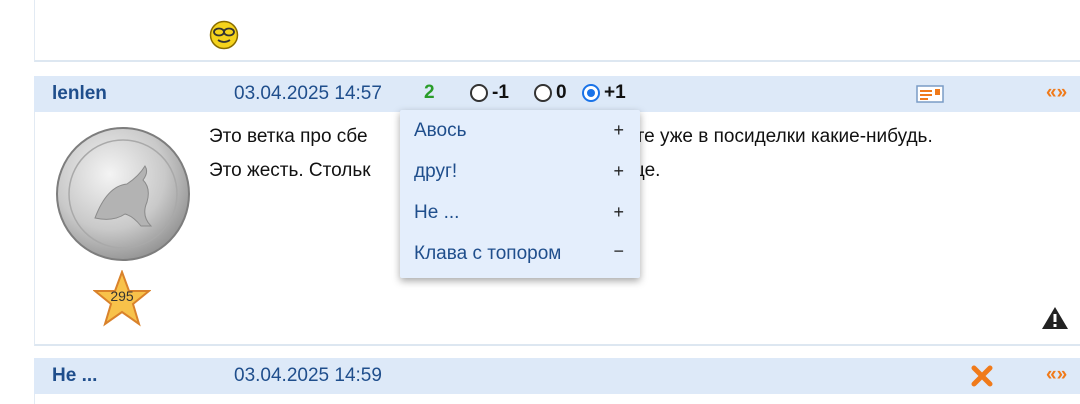  Describe the element at coordinates (79, 94) in the screenshot. I see `post-author: lenlen` at that location.